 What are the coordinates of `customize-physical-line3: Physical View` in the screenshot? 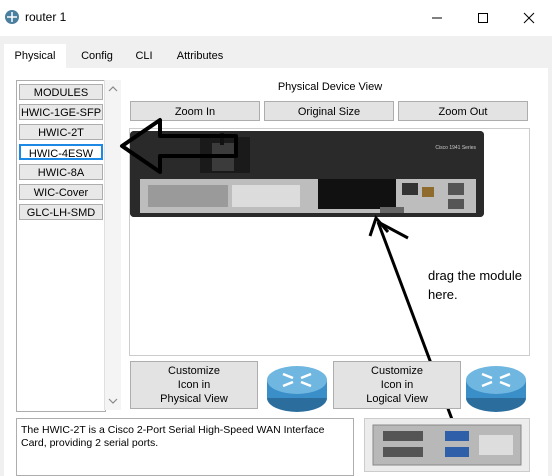 It's located at (194, 399).